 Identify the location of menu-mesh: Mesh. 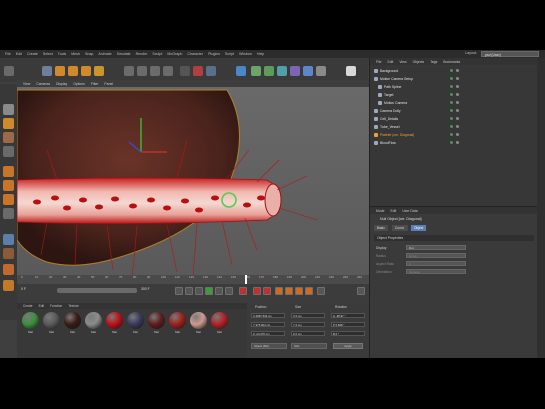
(75, 54).